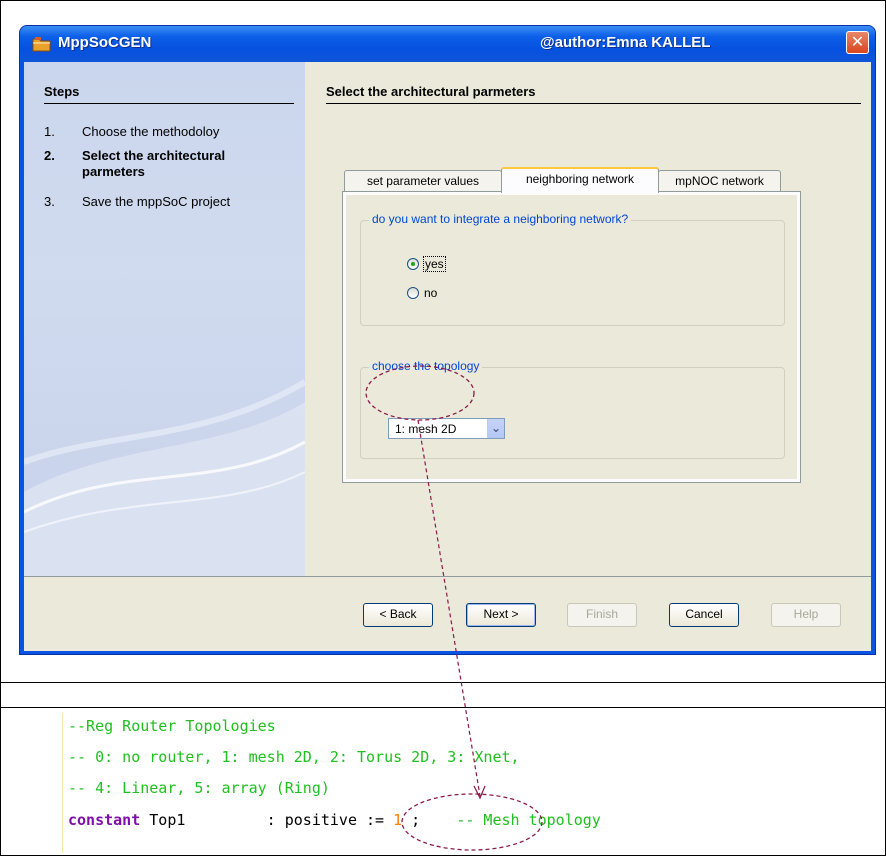 This screenshot has height=856, width=886. I want to click on steps-heading: Steps, so click(62, 91).